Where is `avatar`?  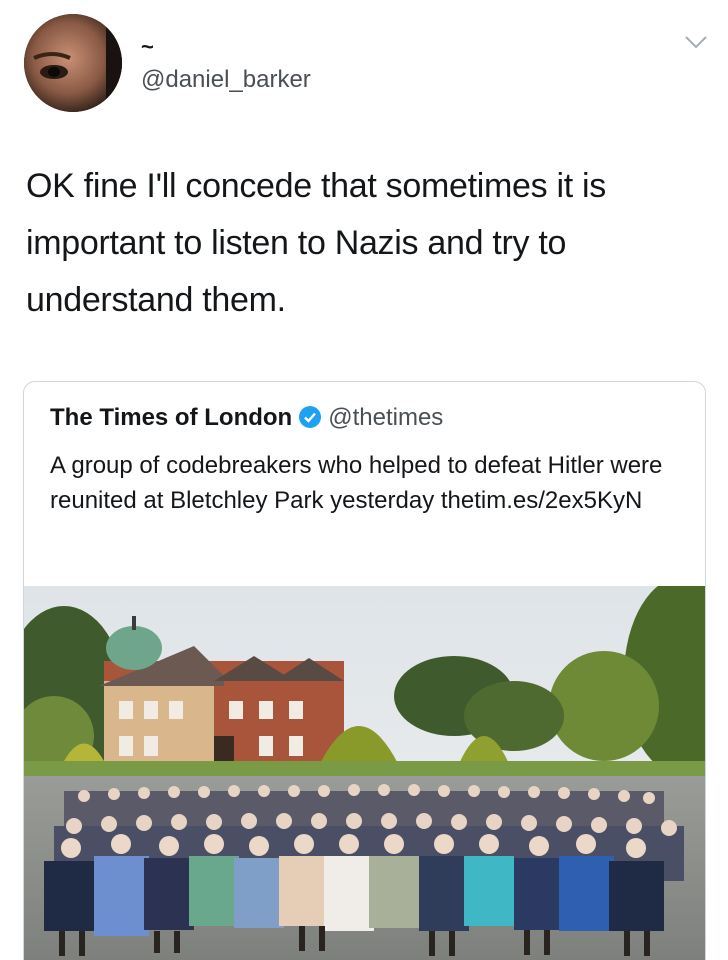 avatar is located at coordinates (73, 63).